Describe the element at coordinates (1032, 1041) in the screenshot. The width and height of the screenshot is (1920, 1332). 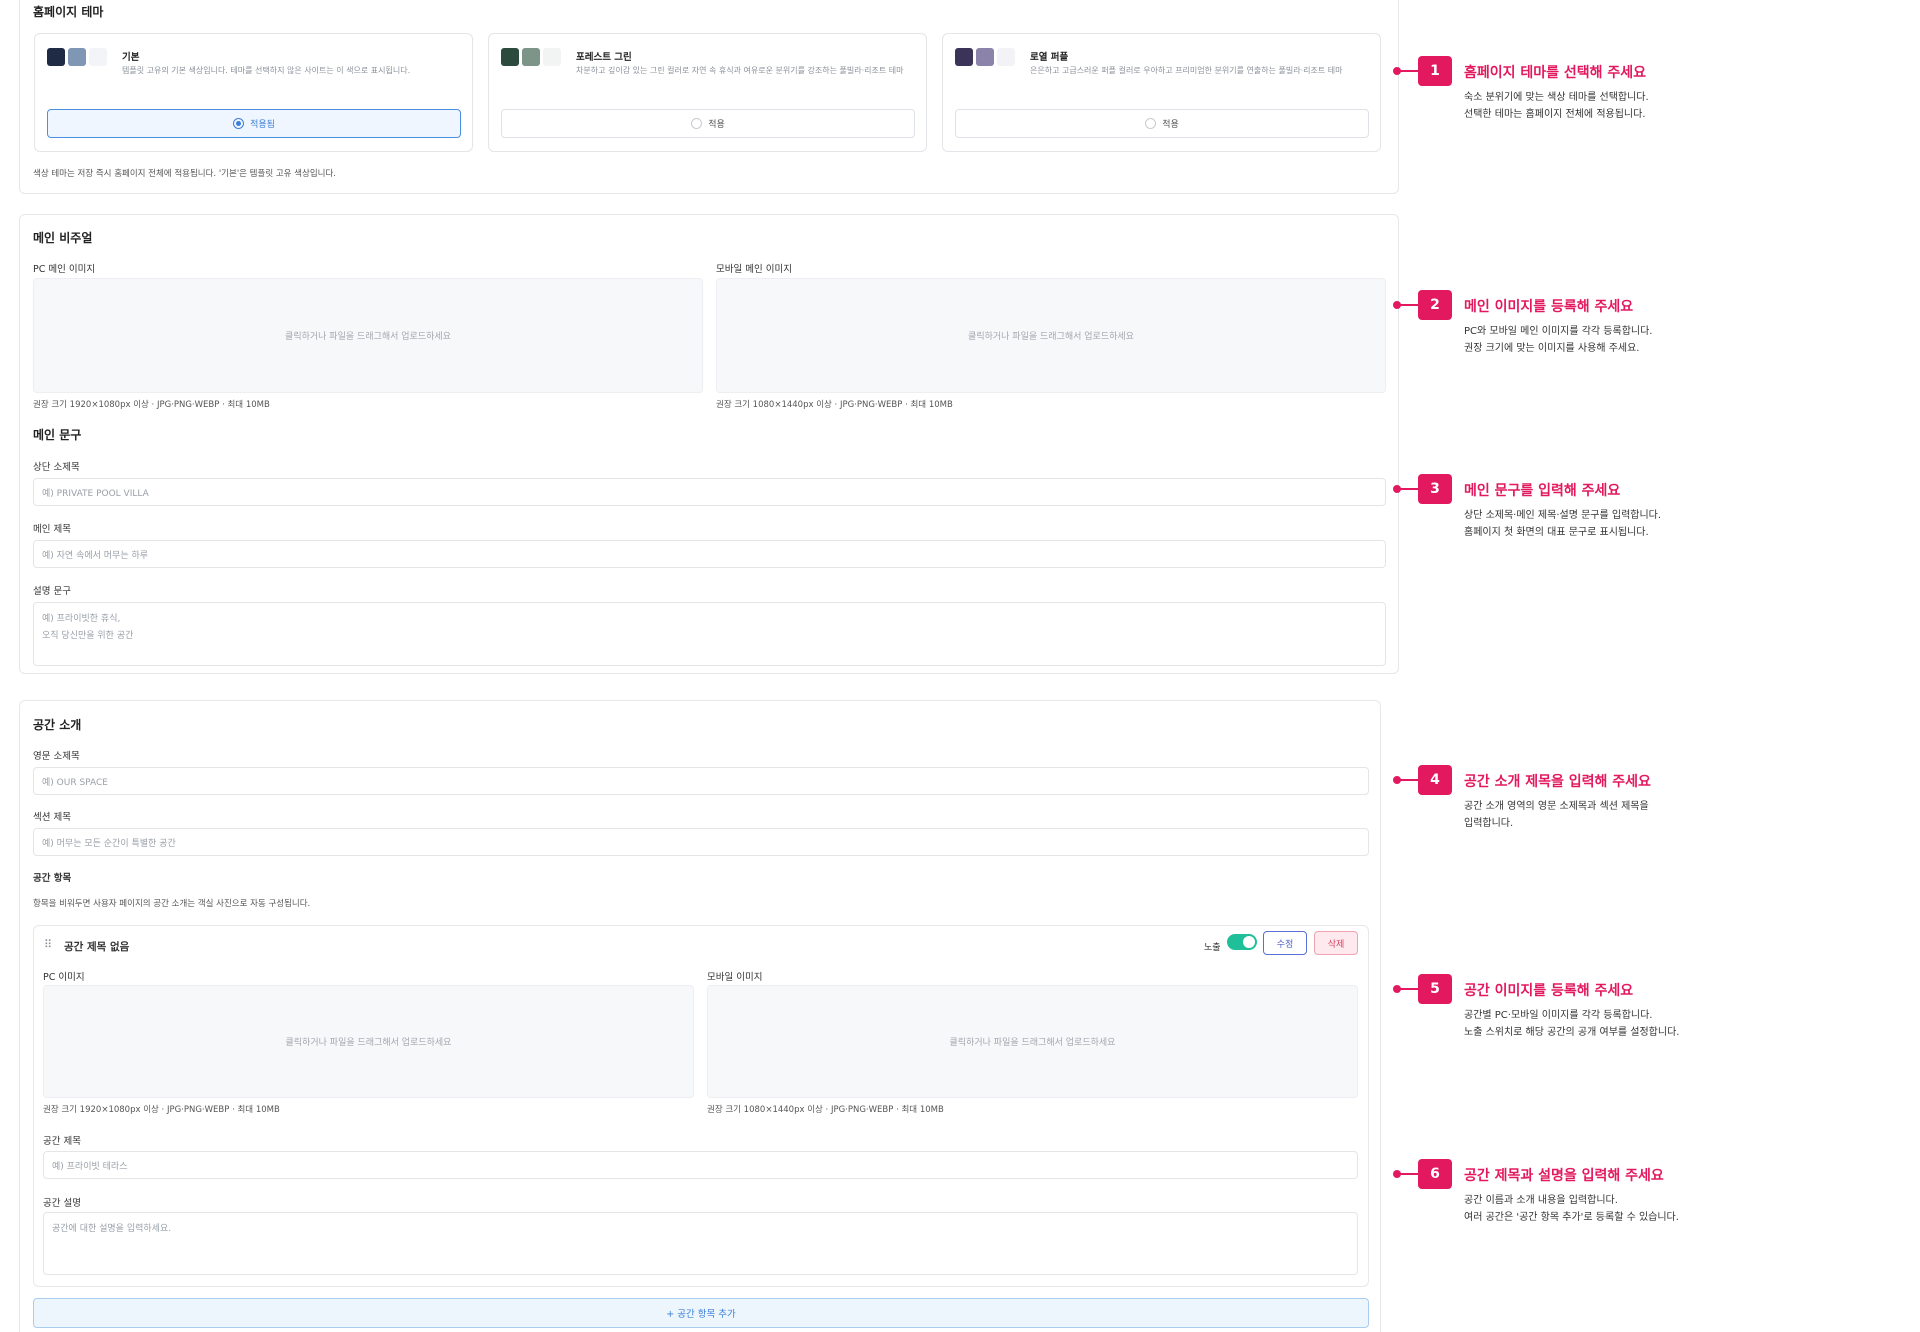
I see `mobile-image-dropzone: 클릭하거나 파일을 드래그해서 업로드하세요` at that location.